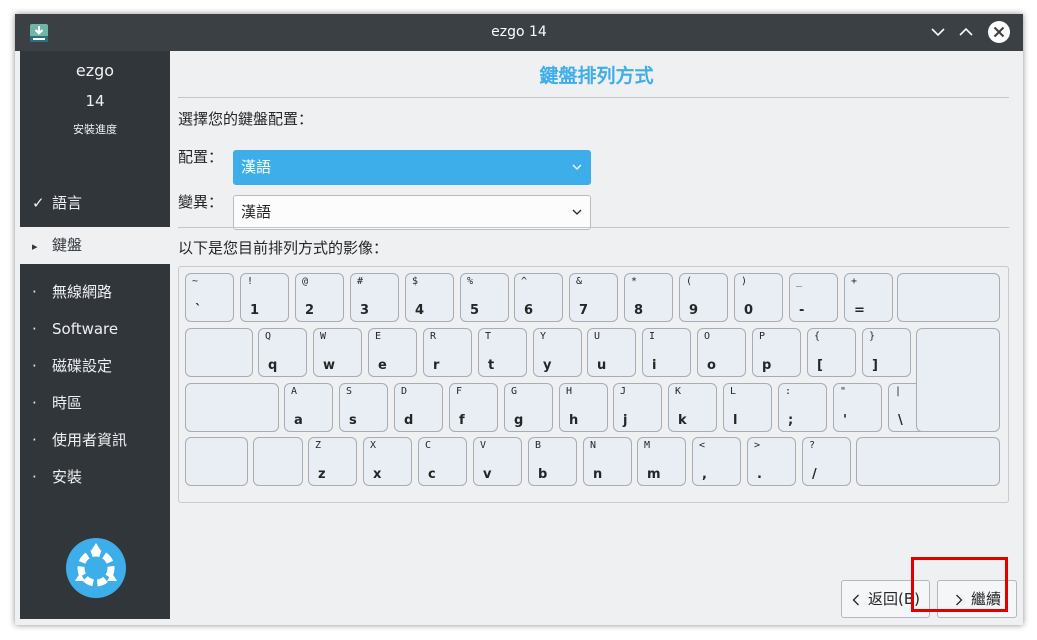 The width and height of the screenshot is (1037, 640). Describe the element at coordinates (353, 420) in the screenshot. I see `key-base-label: s` at that location.